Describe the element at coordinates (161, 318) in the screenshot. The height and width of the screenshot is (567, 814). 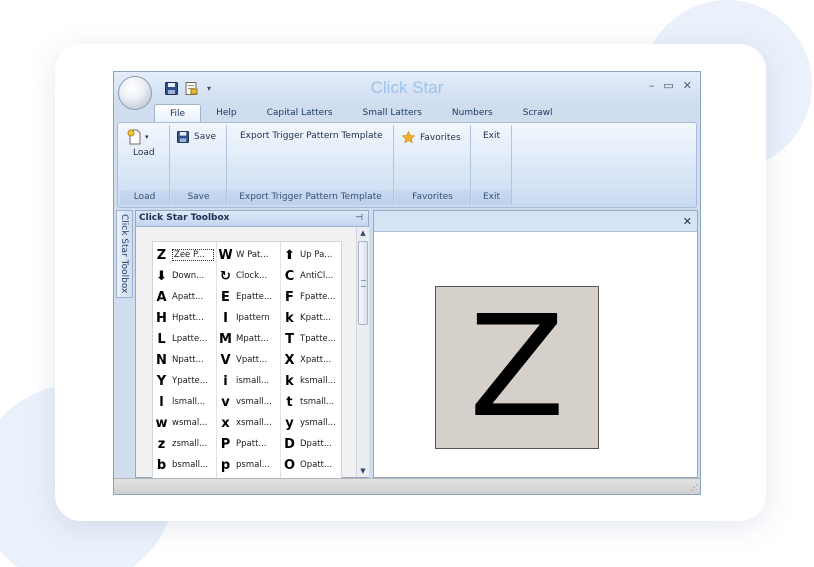
I see `pattern-glyph-icon: H` at that location.